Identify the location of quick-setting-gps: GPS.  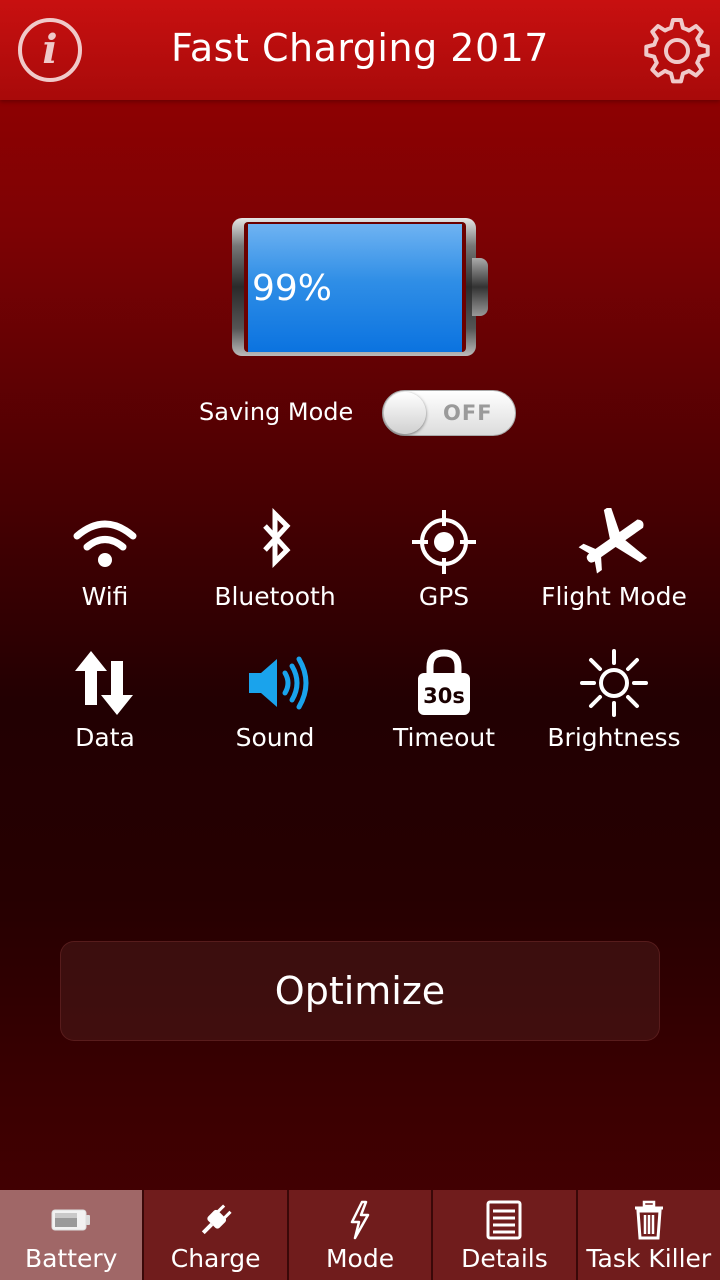
(444, 559).